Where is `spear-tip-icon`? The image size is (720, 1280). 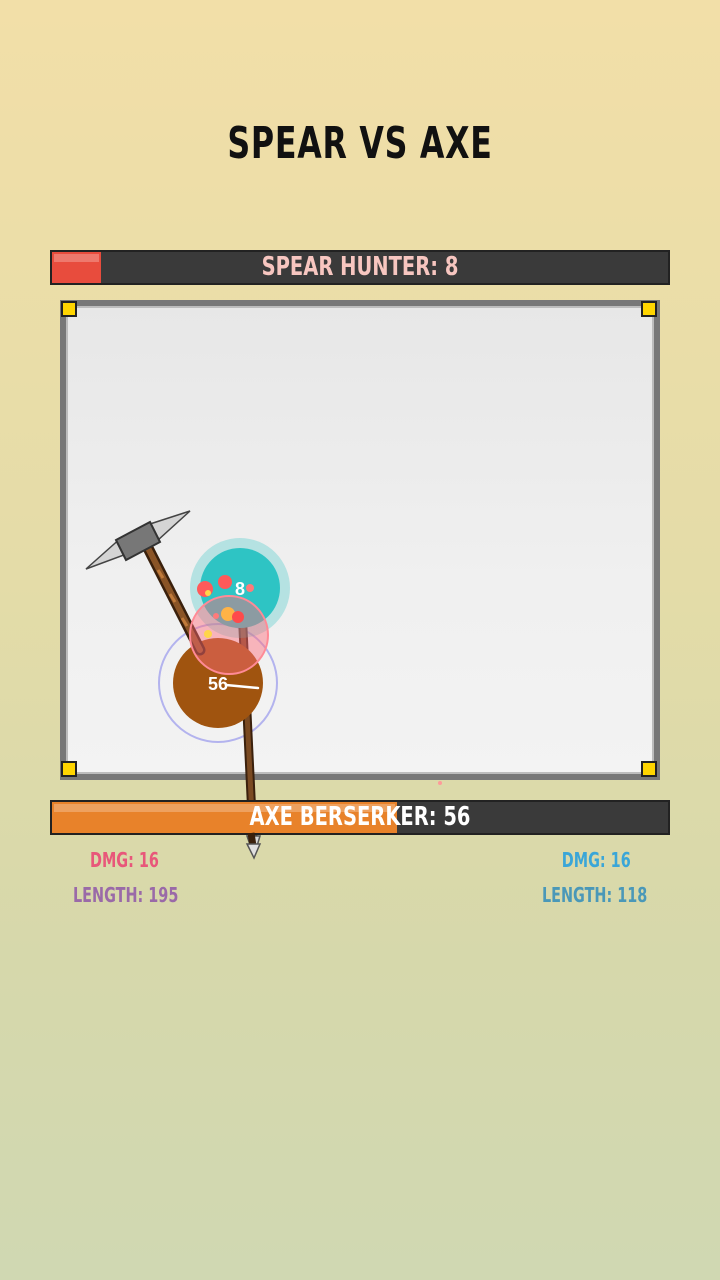
spear-tip-icon is located at coordinates (253, 847).